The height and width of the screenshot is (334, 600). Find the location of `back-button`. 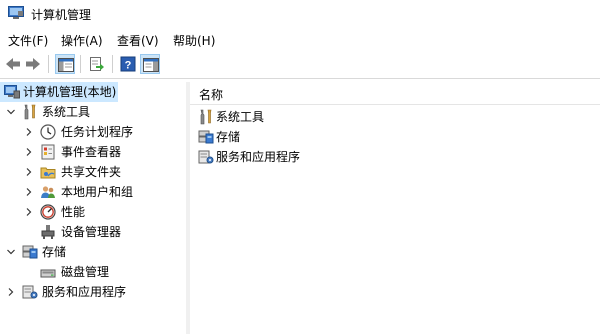

back-button is located at coordinates (13, 64).